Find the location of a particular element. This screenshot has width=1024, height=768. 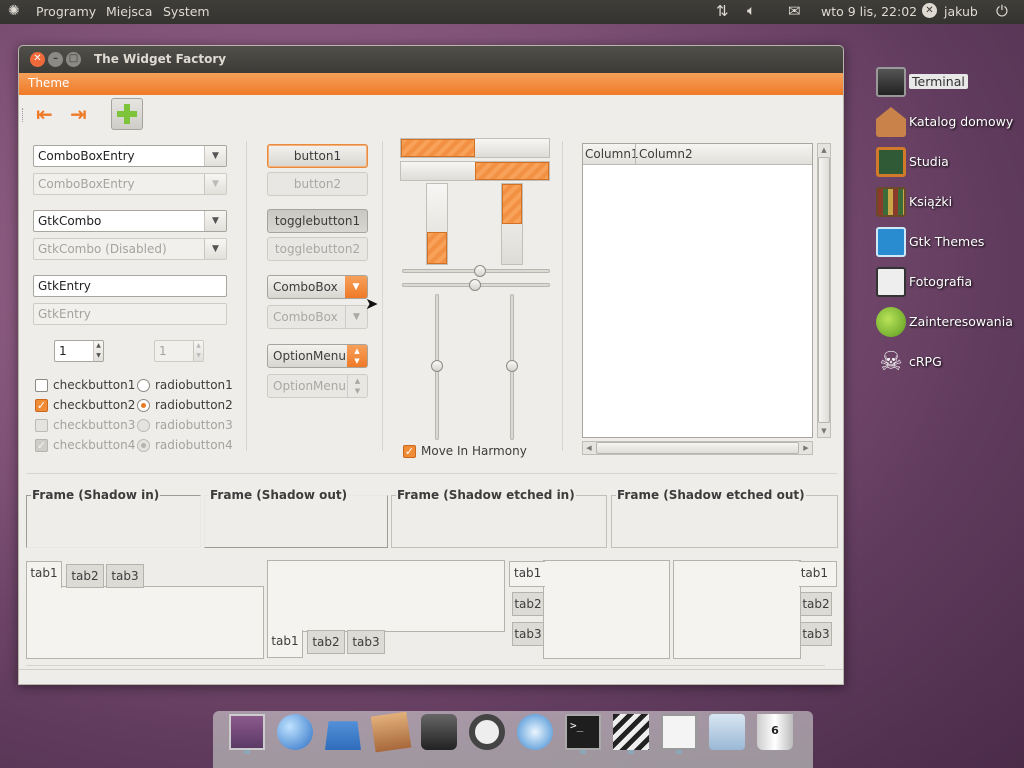

dock-safari-icon is located at coordinates (535, 732).